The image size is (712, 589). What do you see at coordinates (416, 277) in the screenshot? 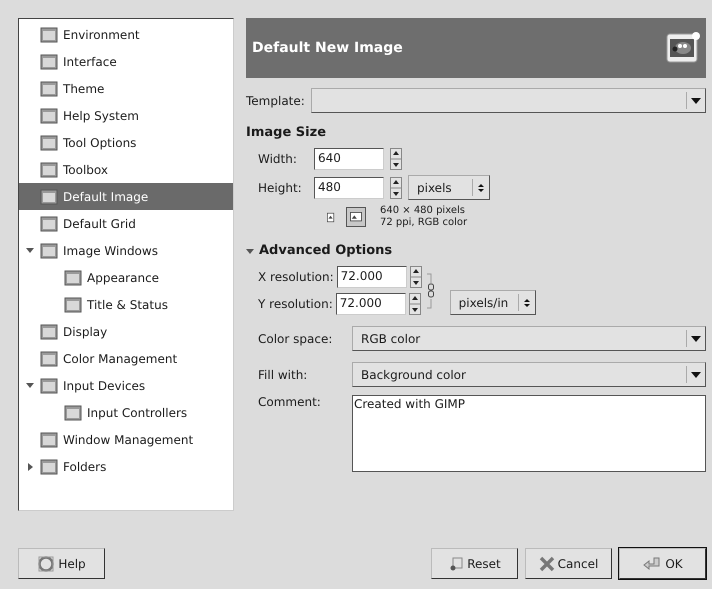
I see `x-resolution-spinner` at bounding box center [416, 277].